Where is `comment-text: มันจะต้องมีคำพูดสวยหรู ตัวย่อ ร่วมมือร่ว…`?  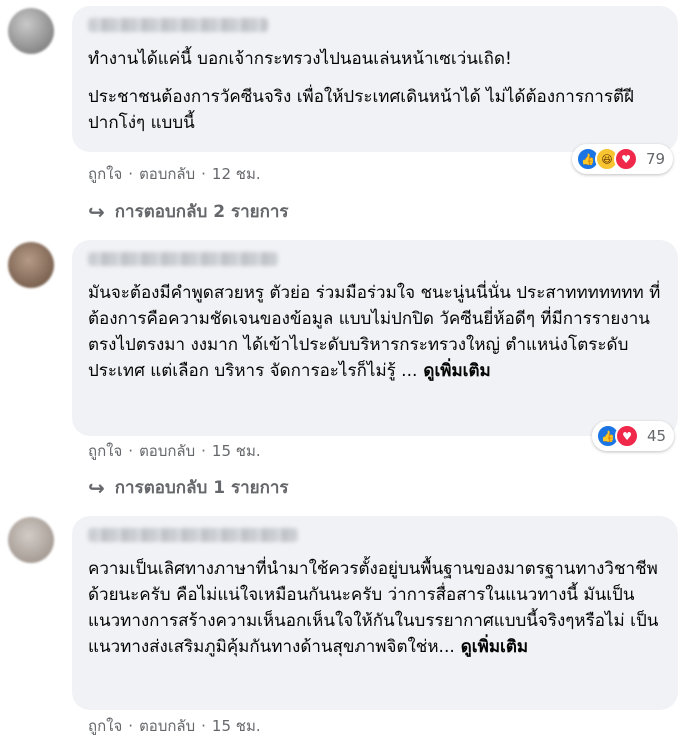 comment-text: มันจะต้องมีคำพูดสวยหรู ตัวย่อ ร่วมมือร่ว… is located at coordinates (374, 332).